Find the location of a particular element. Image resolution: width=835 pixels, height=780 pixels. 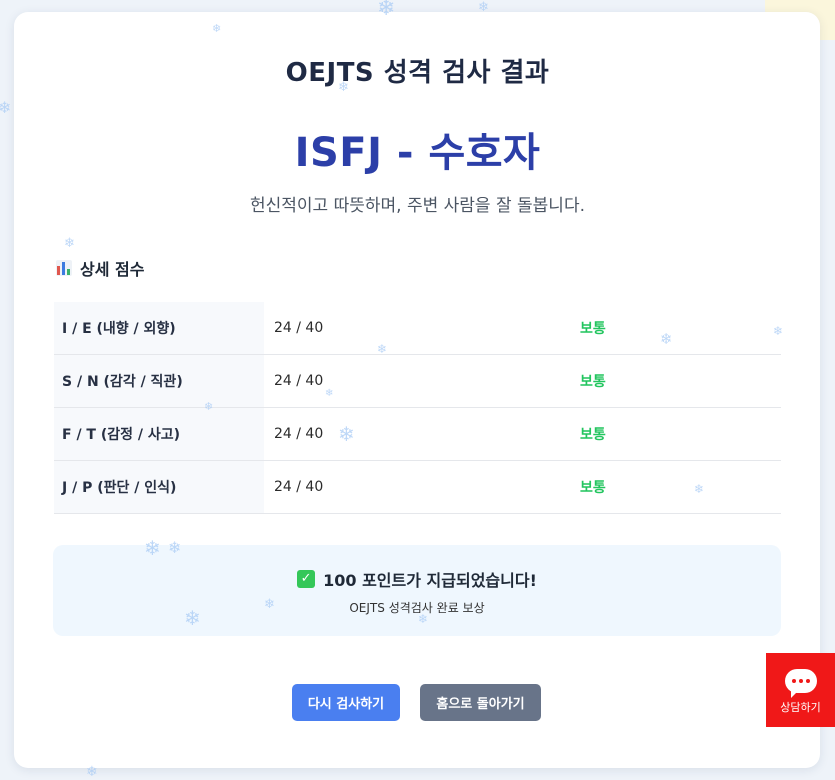

chat-bubble-icon is located at coordinates (800, 683).